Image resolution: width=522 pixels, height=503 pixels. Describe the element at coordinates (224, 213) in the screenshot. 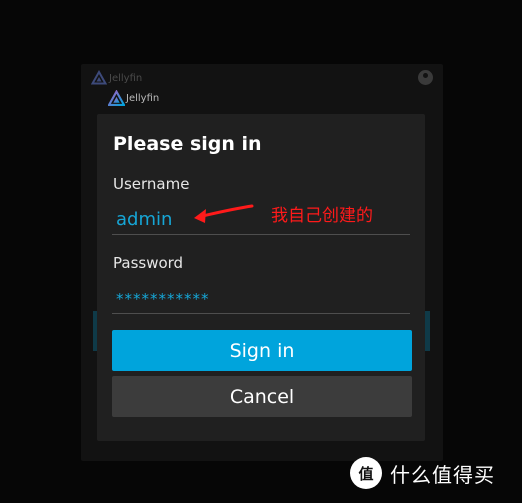

I see `annotation-arrow-icon` at that location.